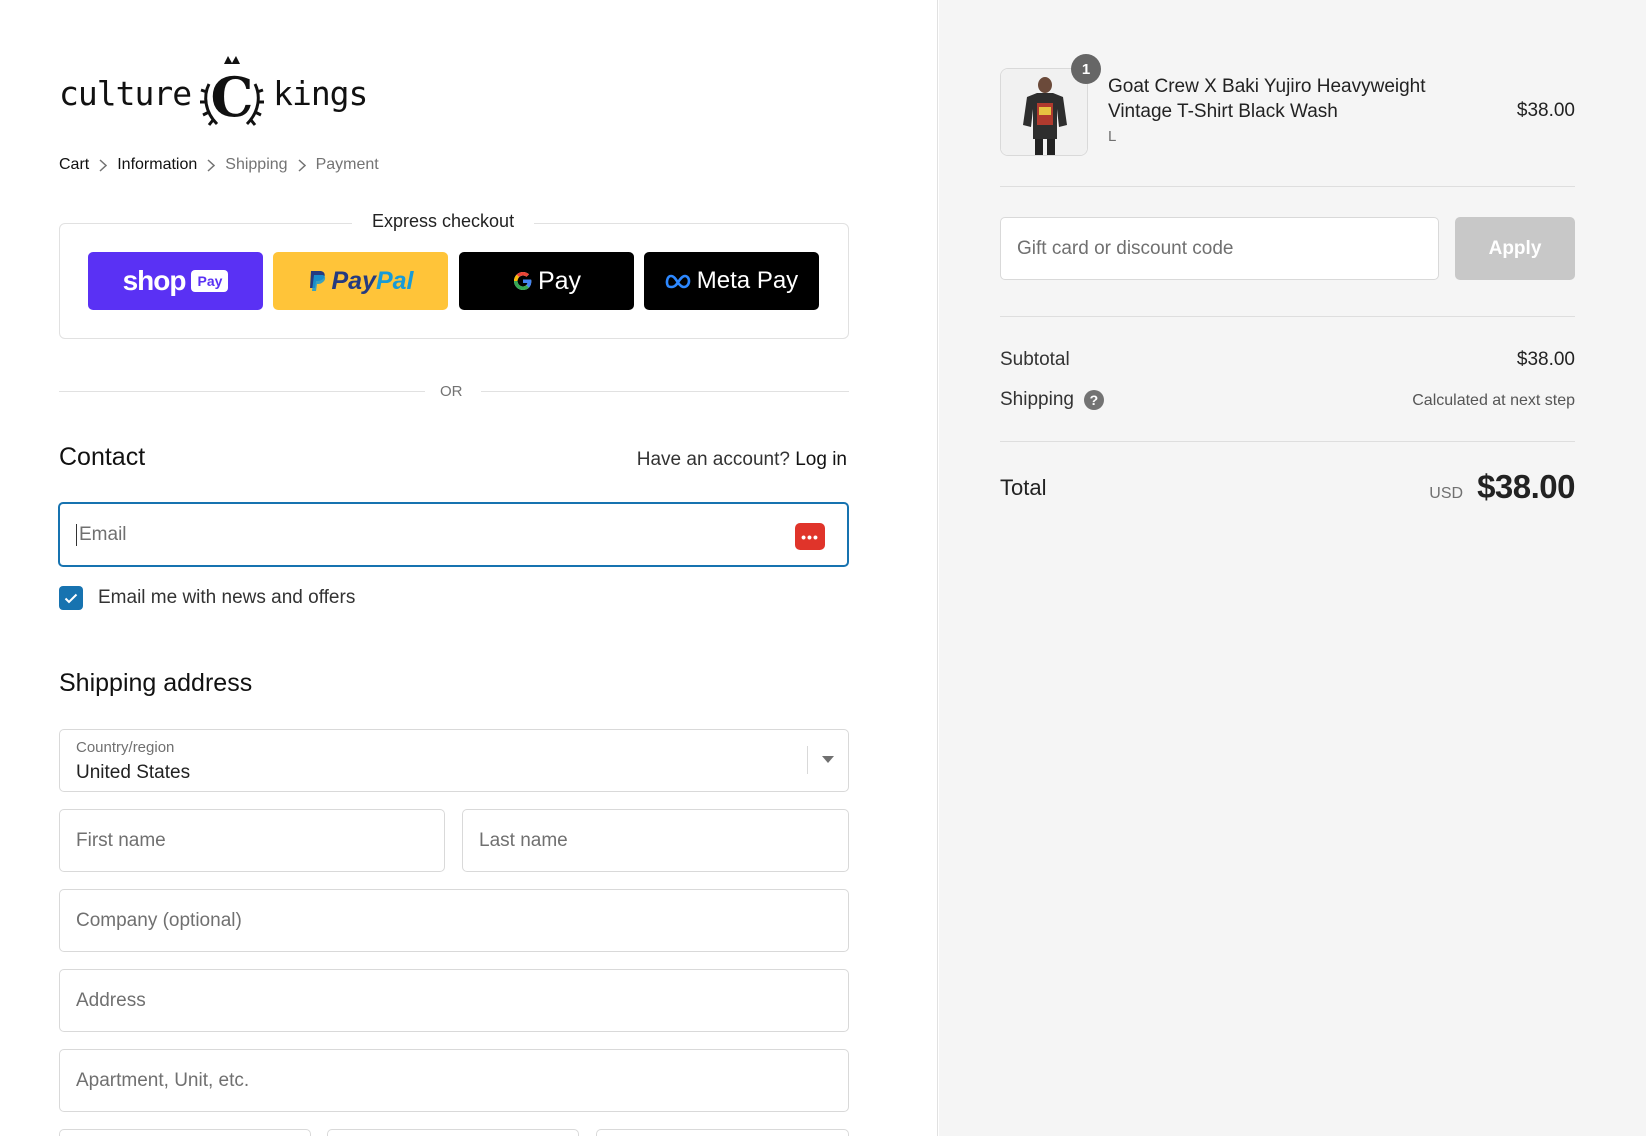 The image size is (1646, 1136). Describe the element at coordinates (1037, 399) in the screenshot. I see `shipping-label: Shipping` at that location.